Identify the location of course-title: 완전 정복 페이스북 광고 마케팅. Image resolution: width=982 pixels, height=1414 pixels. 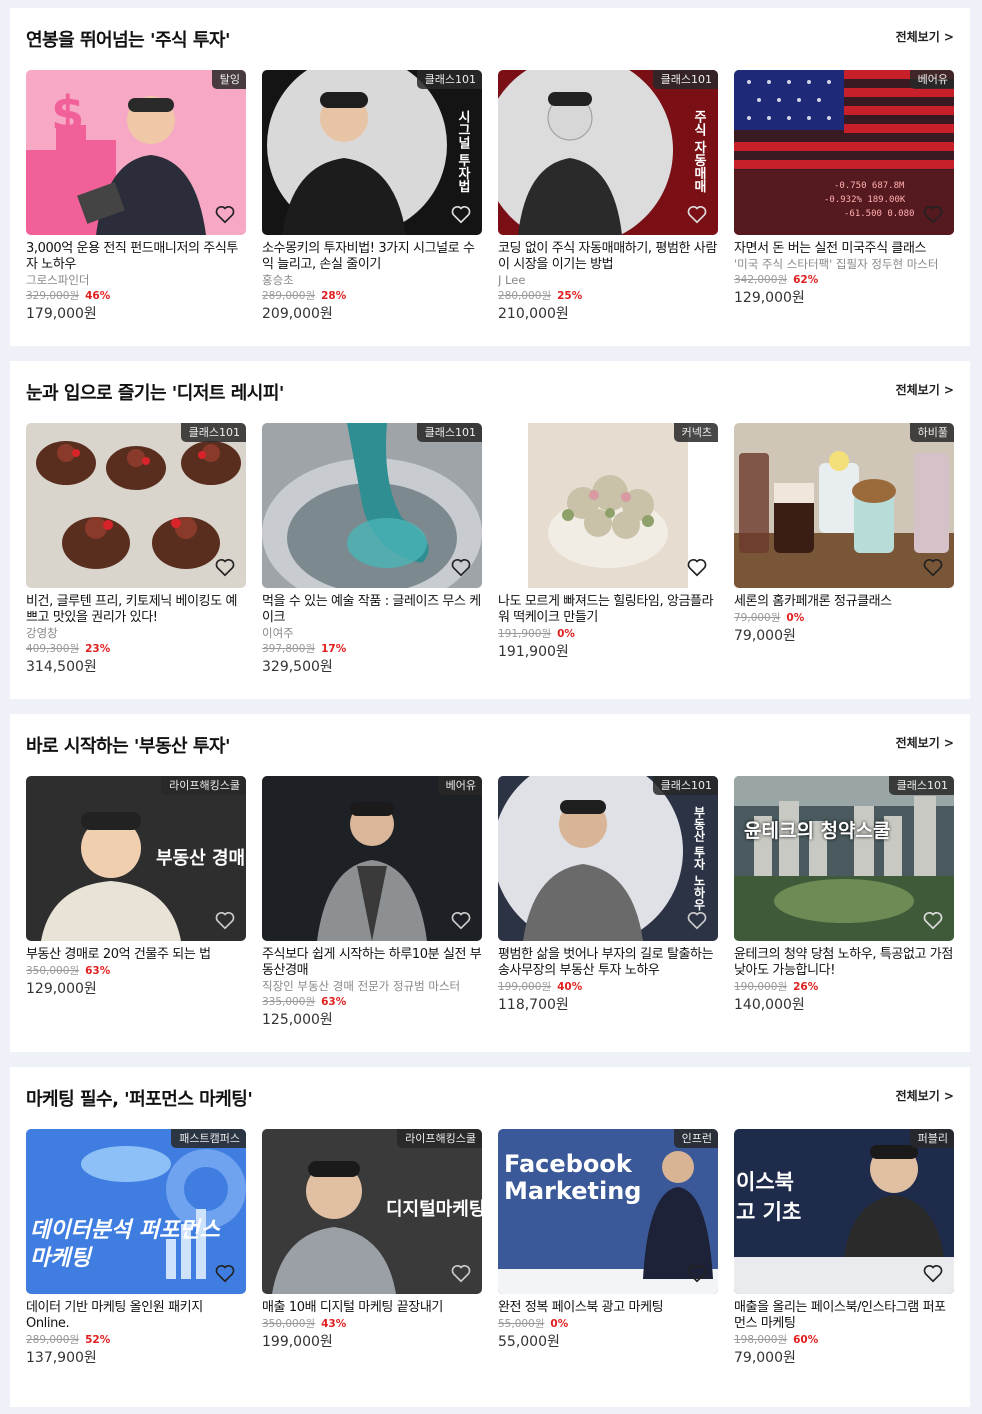
(608, 1308).